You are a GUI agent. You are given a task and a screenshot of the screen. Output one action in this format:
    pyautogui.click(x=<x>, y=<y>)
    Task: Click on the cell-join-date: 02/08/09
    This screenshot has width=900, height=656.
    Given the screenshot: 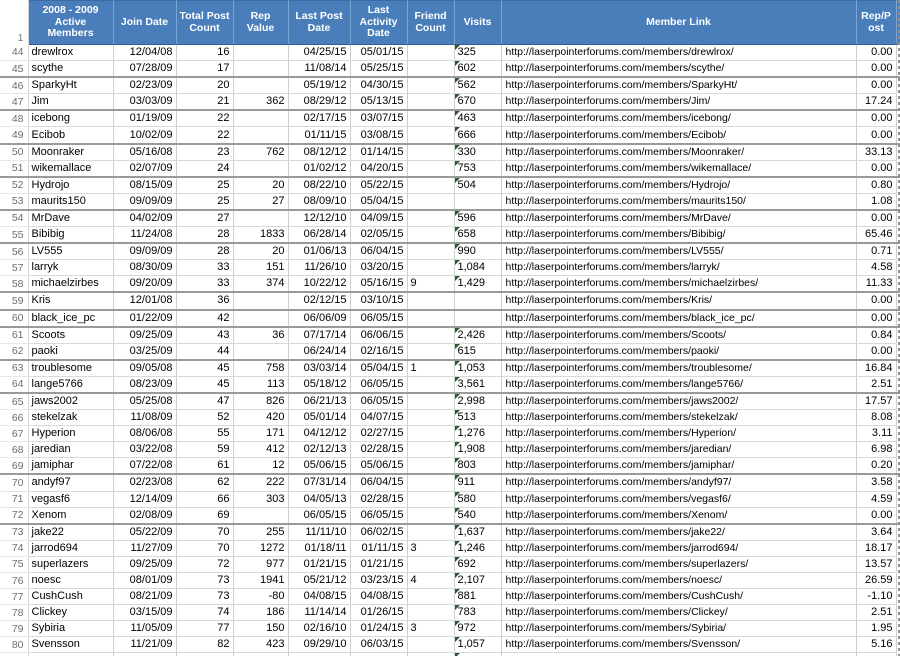 What is the action you would take?
    pyautogui.click(x=144, y=516)
    